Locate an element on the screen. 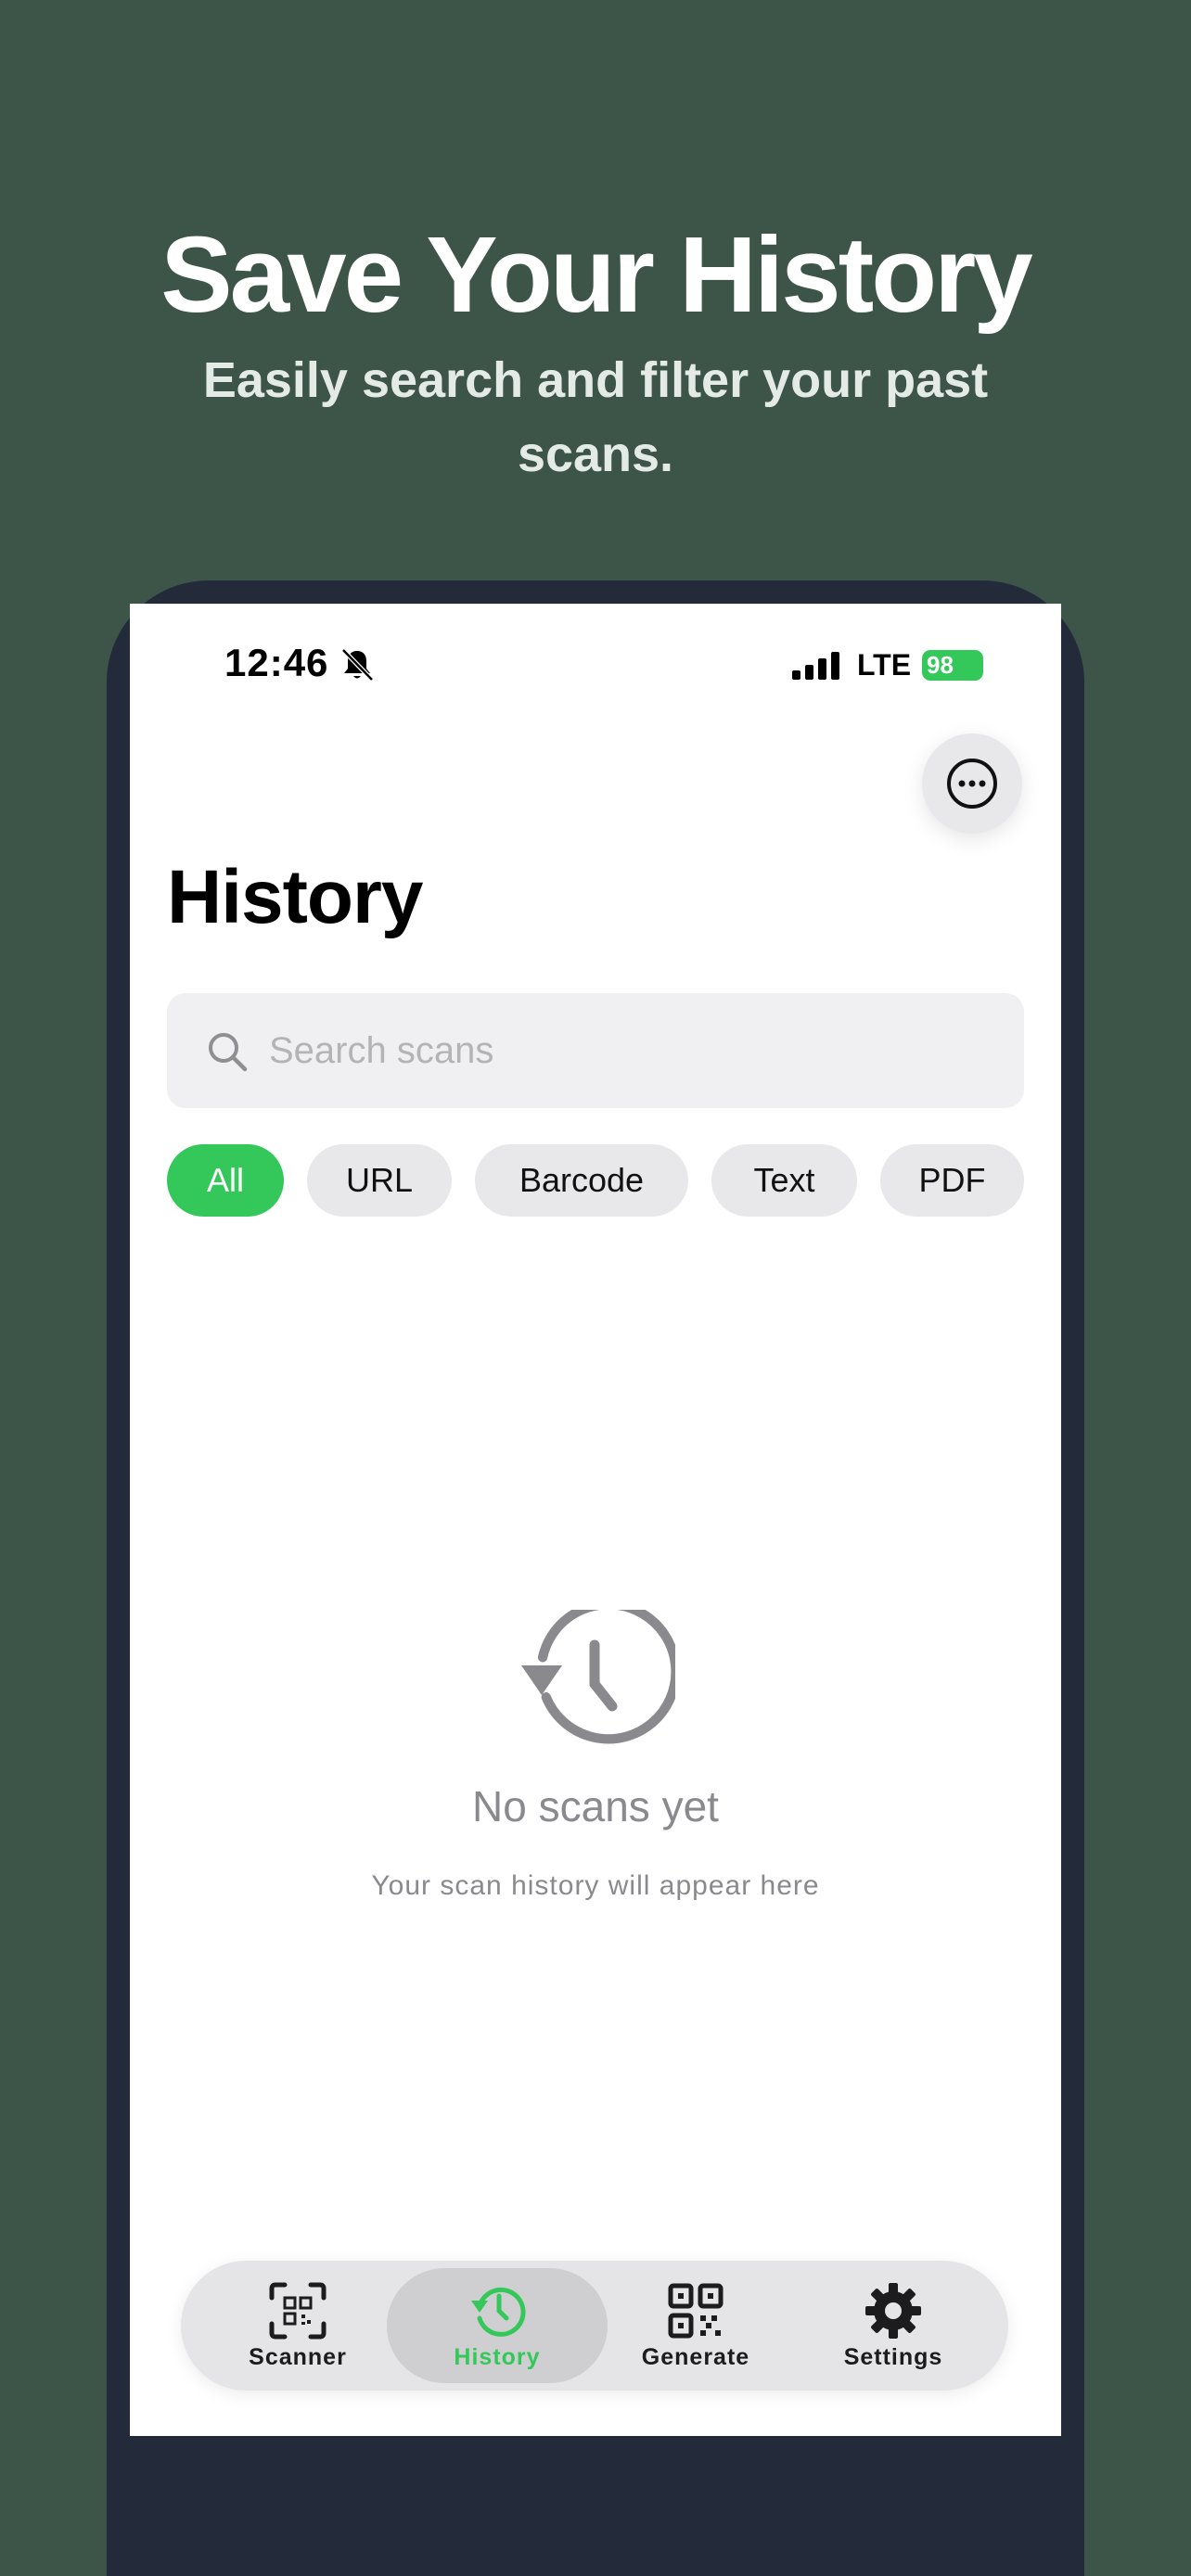  tab-history: History is located at coordinates (497, 2326).